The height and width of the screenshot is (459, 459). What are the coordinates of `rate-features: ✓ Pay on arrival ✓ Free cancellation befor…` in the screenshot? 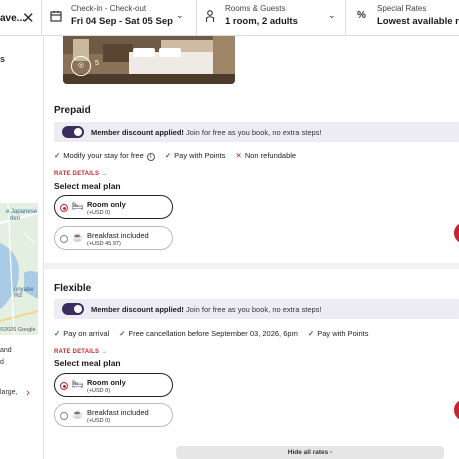 It's located at (215, 333).